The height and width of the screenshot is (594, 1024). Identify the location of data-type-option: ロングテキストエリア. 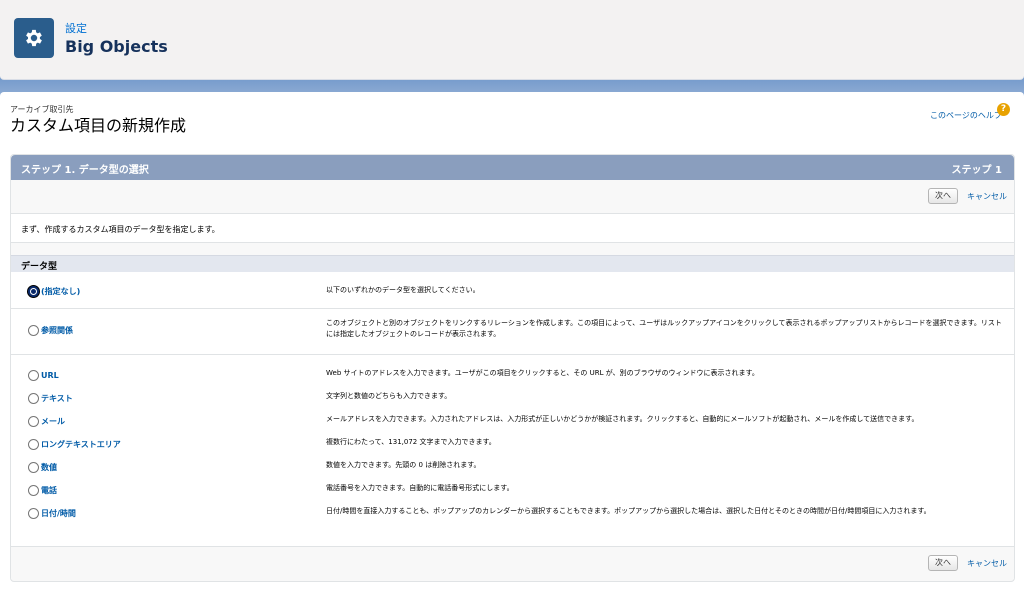
(74, 444).